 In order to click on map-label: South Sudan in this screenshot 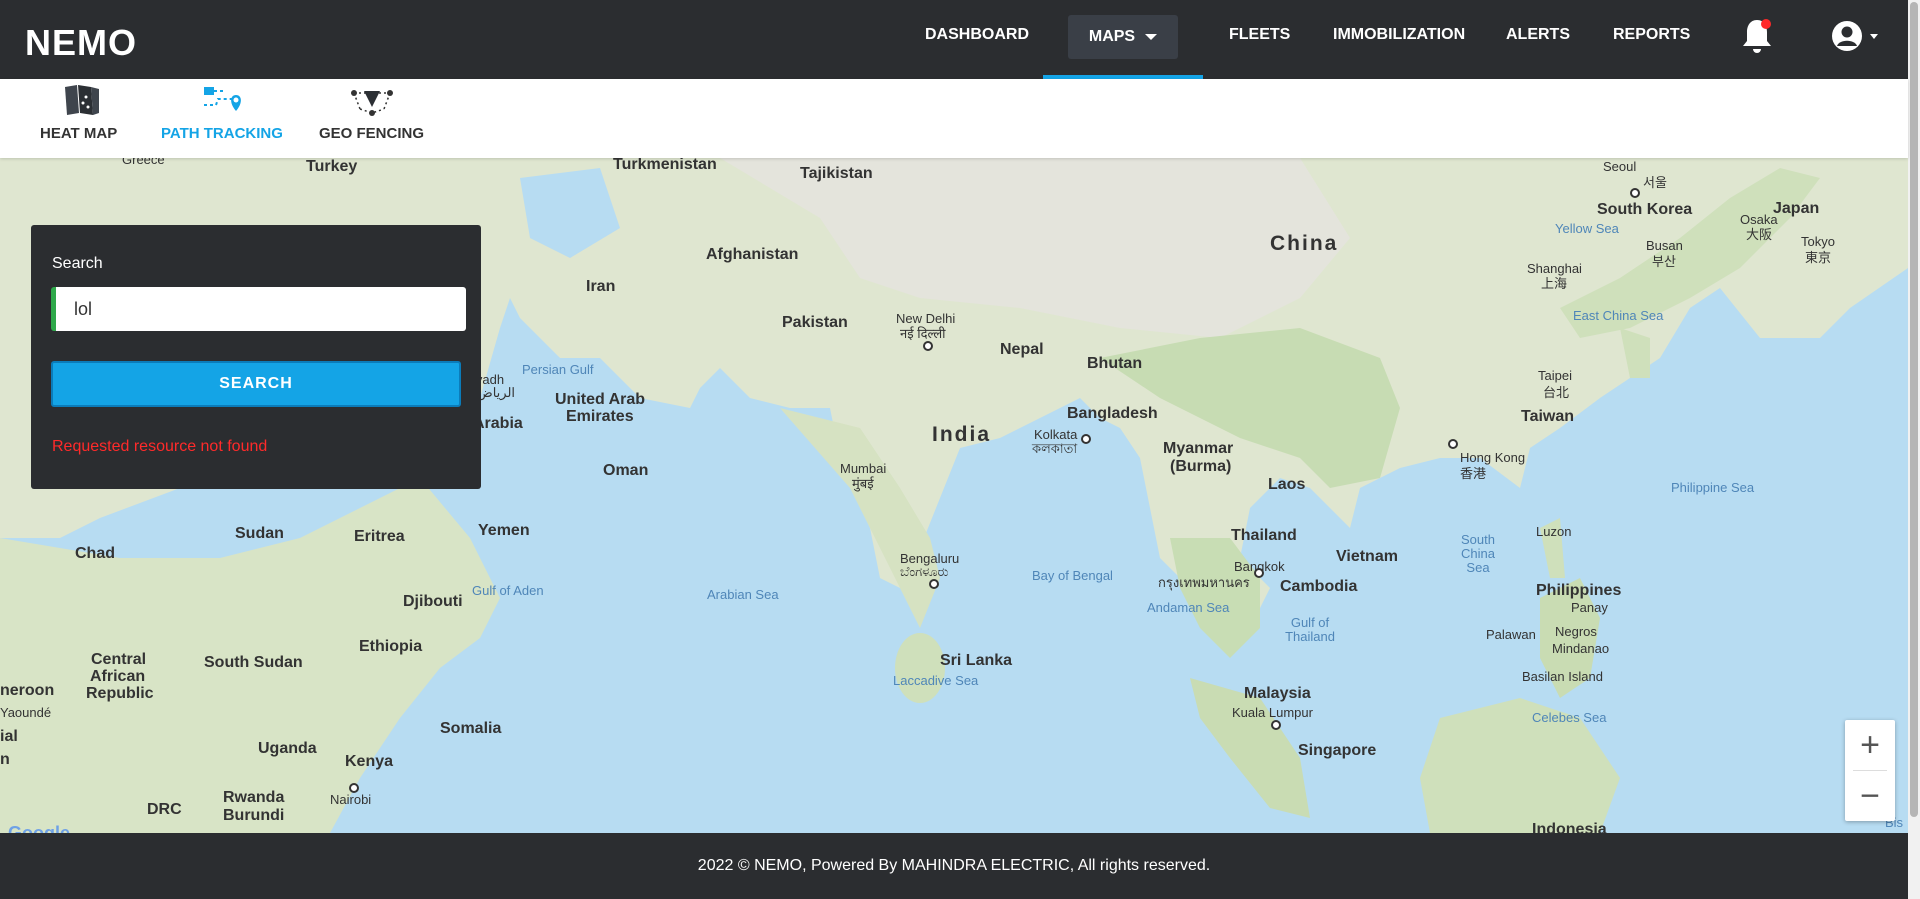, I will do `click(253, 662)`.